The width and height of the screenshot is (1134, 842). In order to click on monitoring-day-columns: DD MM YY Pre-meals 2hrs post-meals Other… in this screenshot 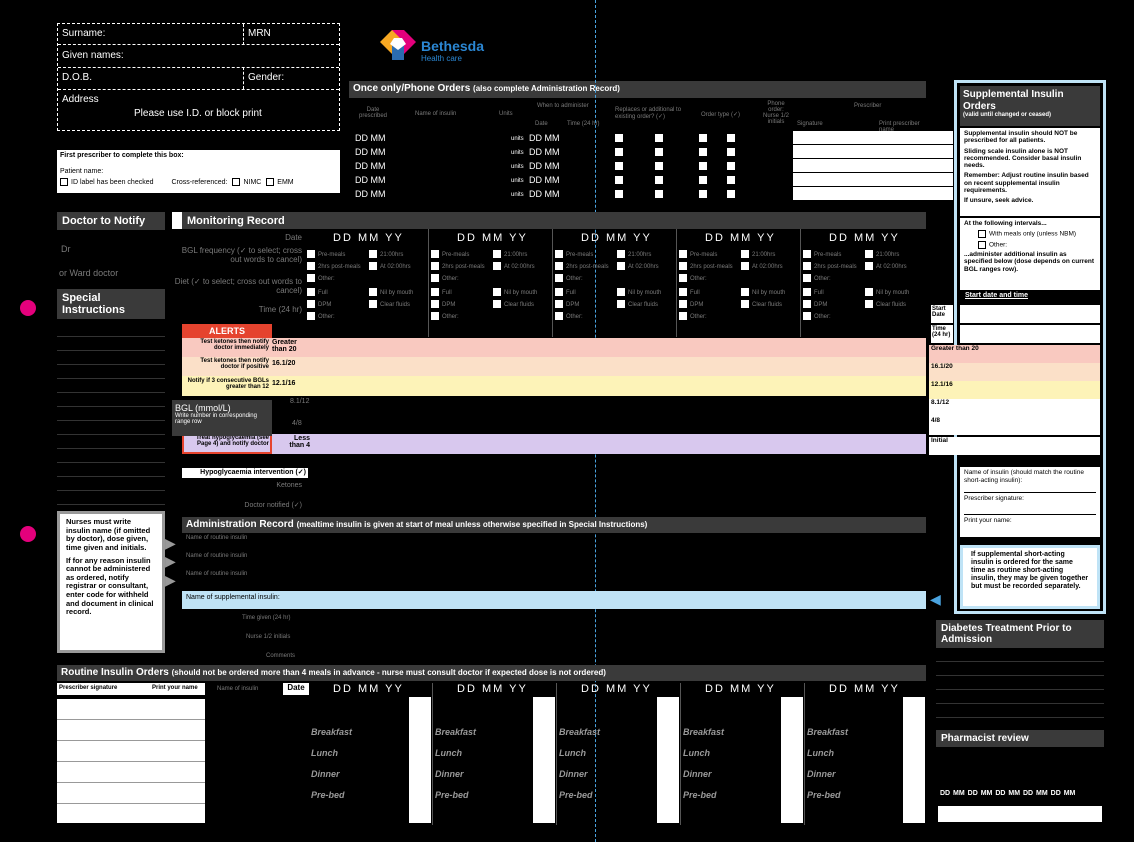, I will do `click(615, 283)`.